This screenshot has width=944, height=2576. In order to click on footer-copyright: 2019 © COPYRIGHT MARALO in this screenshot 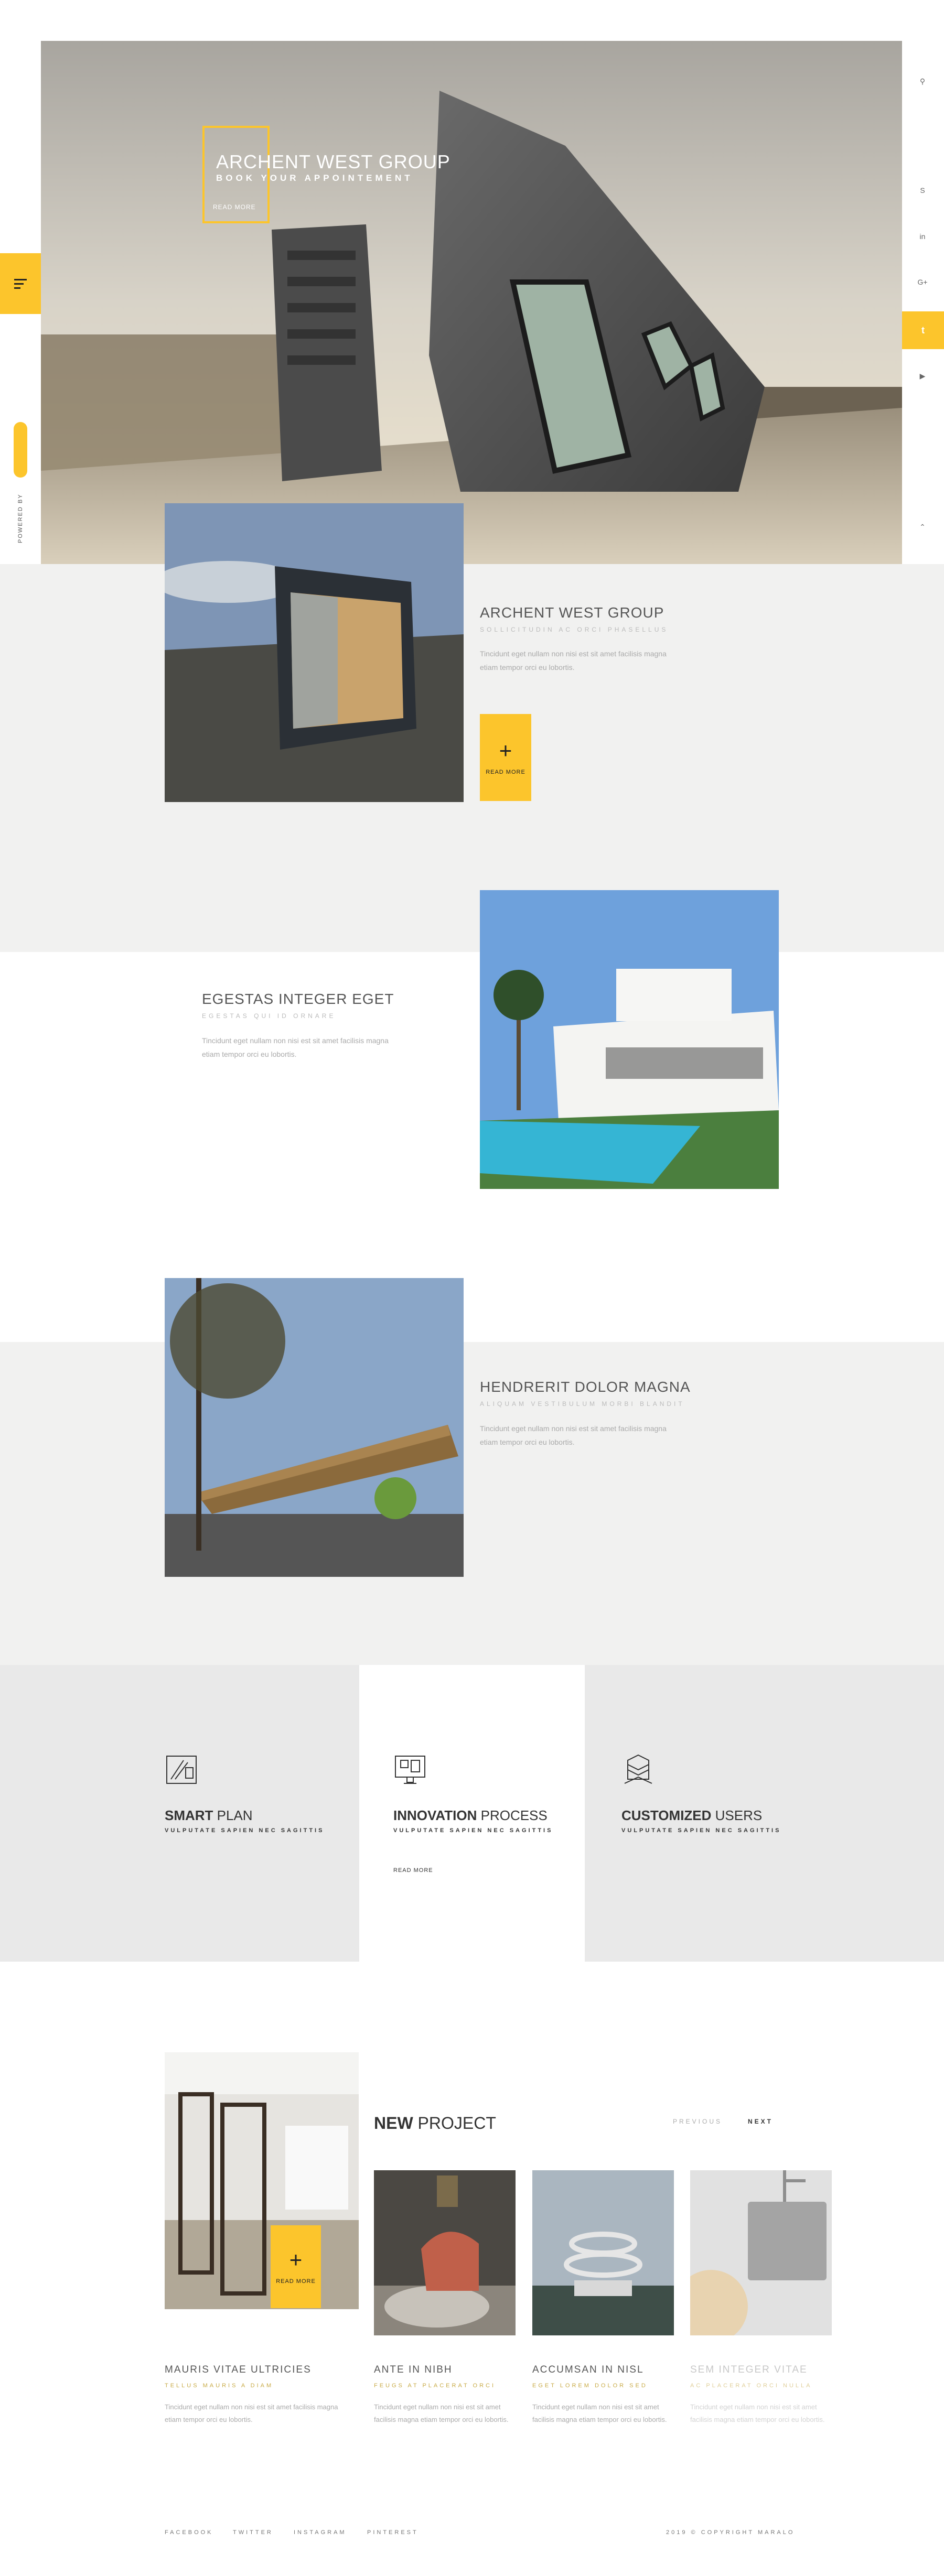, I will do `click(730, 2532)`.